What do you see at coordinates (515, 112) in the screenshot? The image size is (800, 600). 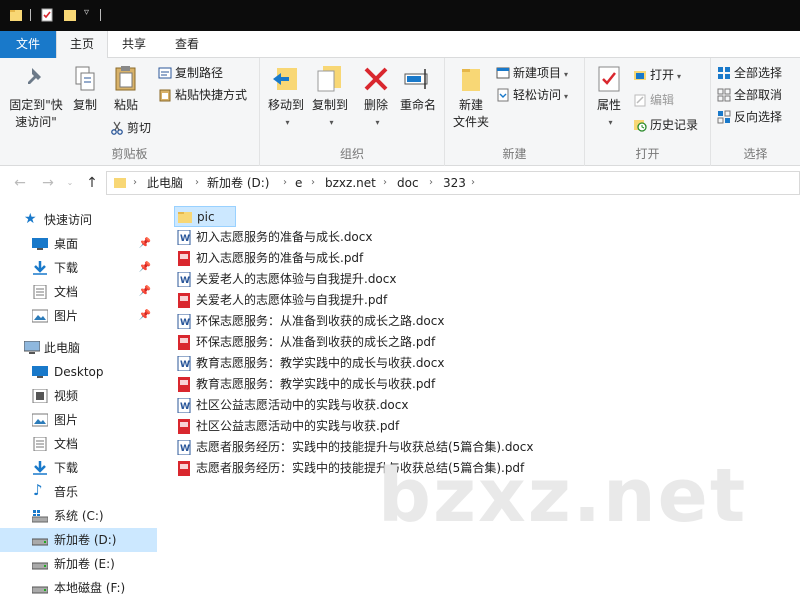 I see `group-new: 新建 文件夹 新建项目 ▾ 轻松访问 ▾ 新建` at bounding box center [515, 112].